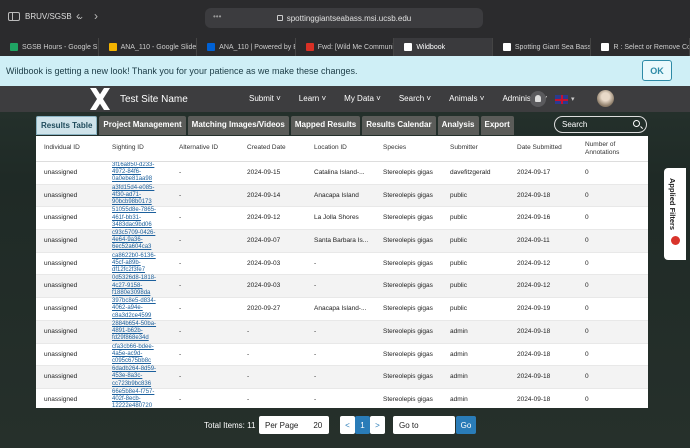  What do you see at coordinates (14, 16) in the screenshot?
I see `sidebar-icon` at bounding box center [14, 16].